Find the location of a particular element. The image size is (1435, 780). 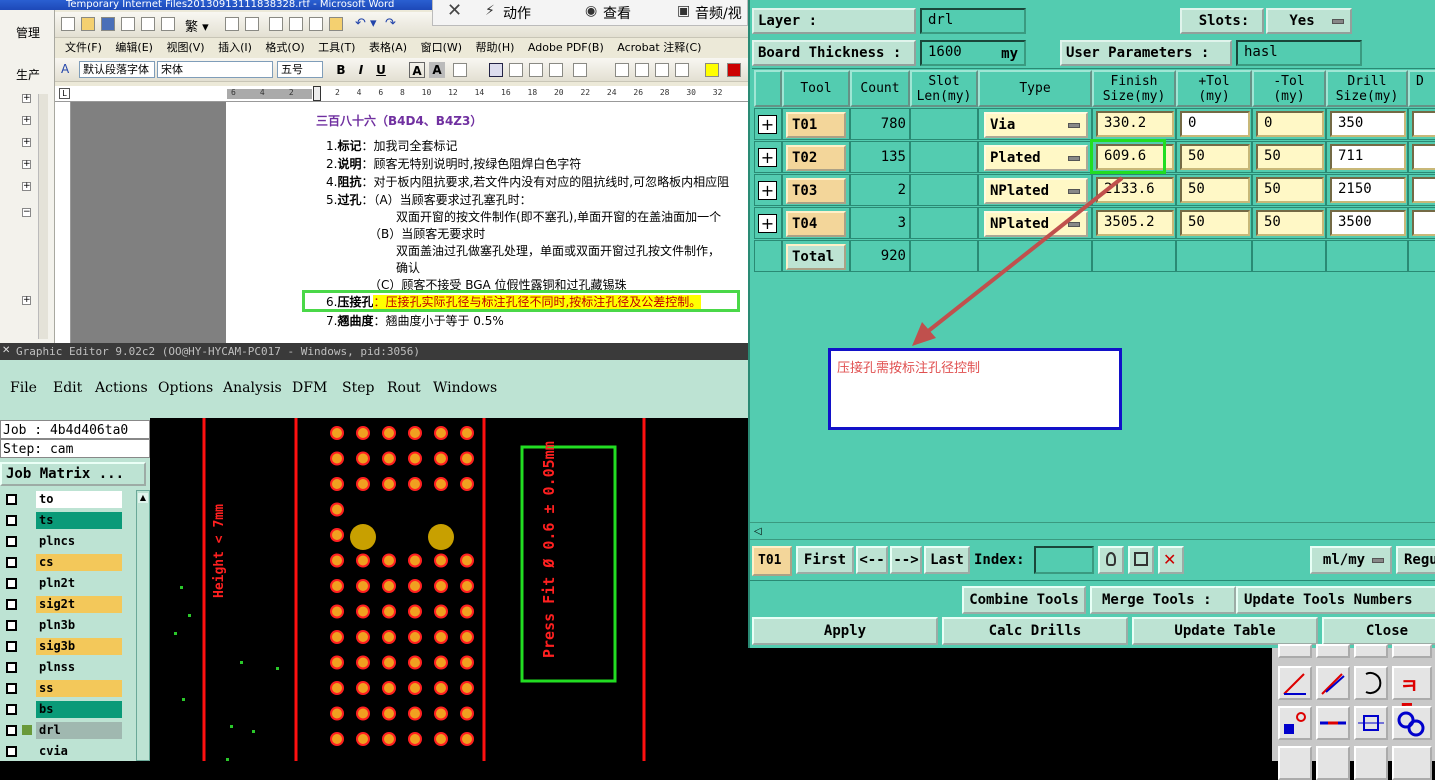

menu-format: 格式(O) is located at coordinates (284, 48).